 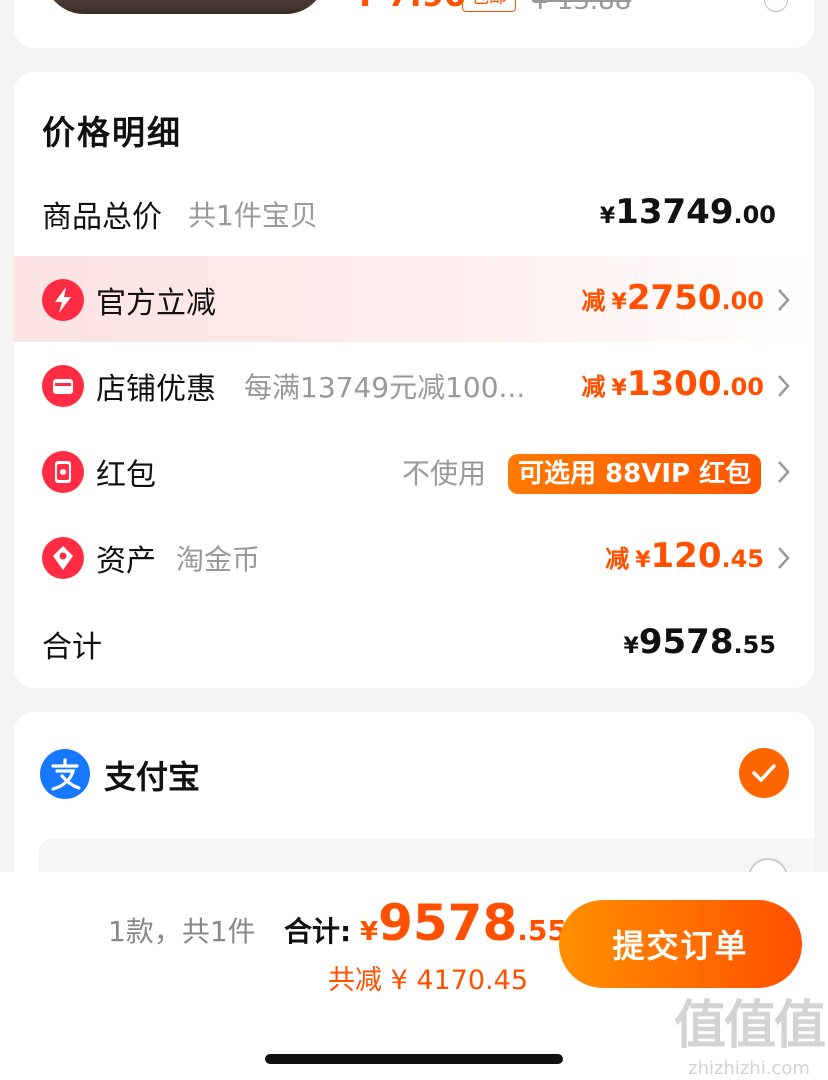 I want to click on product-original-price: ¥ 13.88, so click(x=582, y=8).